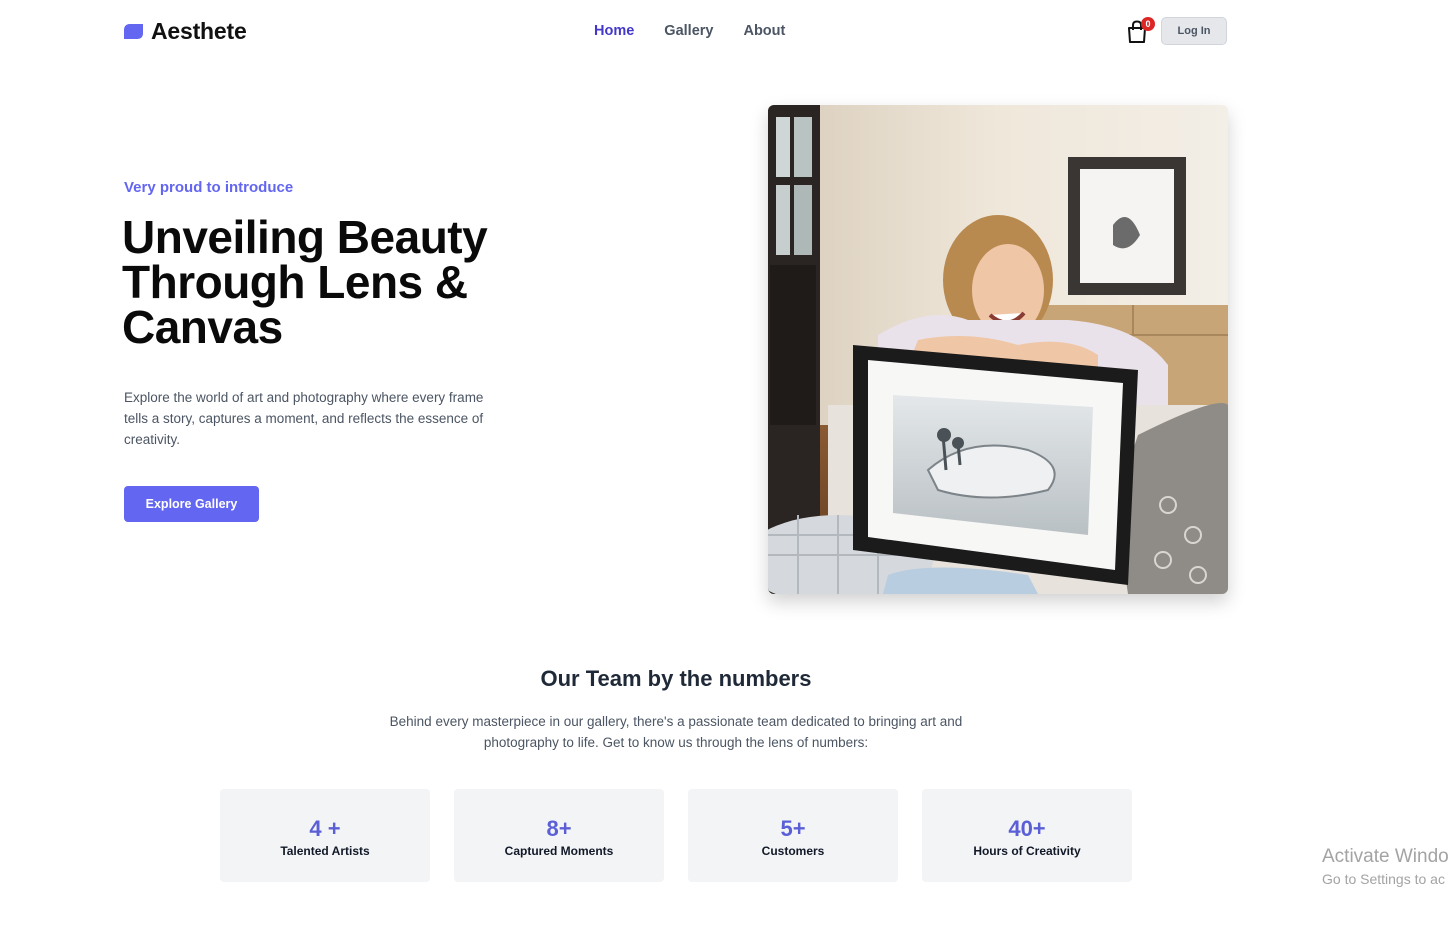  I want to click on stat-card-hours: 40+ Hours of Creativity, so click(1027, 835).